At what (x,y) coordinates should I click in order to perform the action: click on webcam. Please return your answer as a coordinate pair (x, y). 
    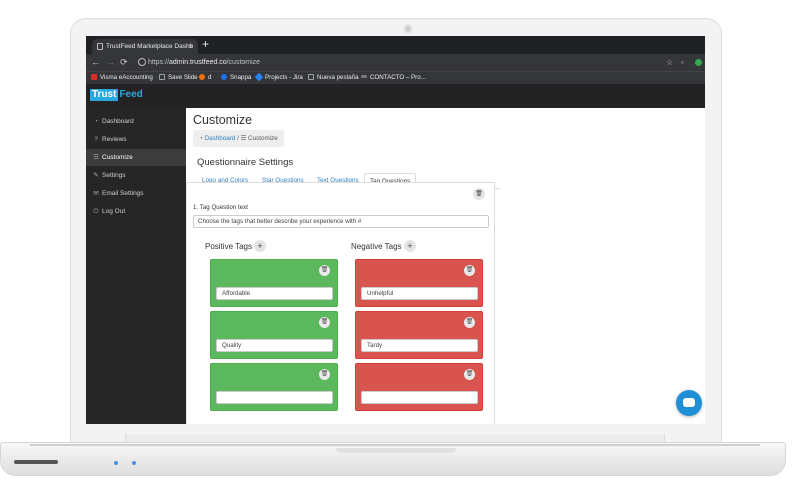
    Looking at the image, I should click on (408, 29).